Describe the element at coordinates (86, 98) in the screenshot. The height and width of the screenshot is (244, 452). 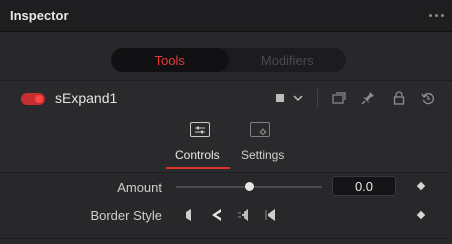
I see `tool-name: sExpand1` at that location.